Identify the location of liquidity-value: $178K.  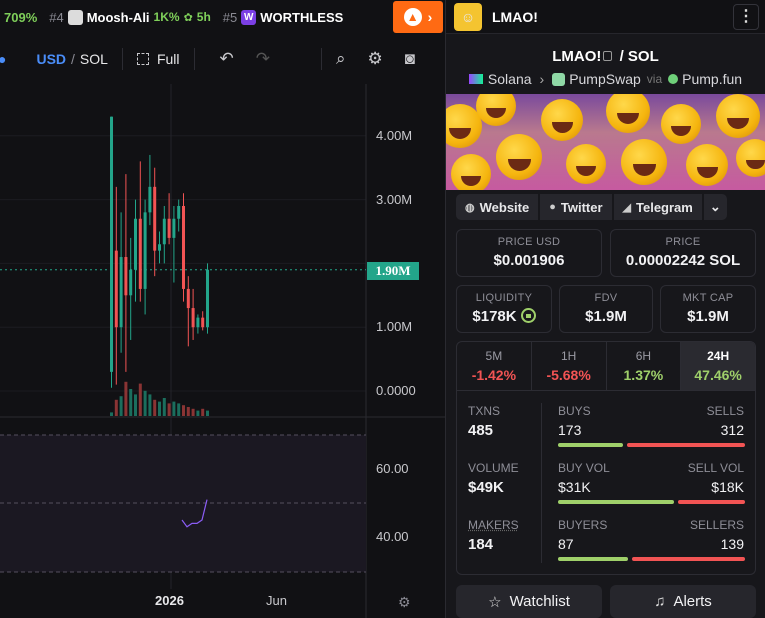
(494, 316).